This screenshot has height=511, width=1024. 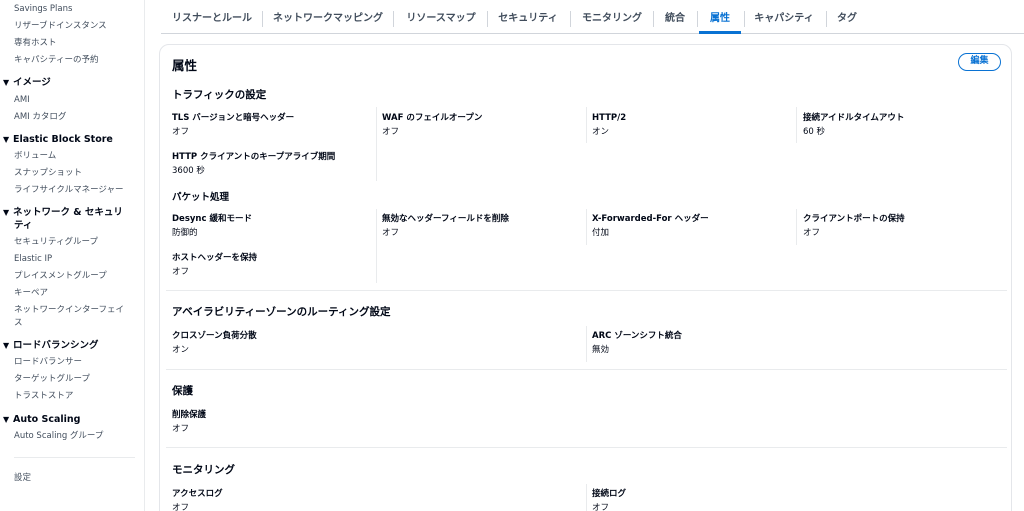 I want to click on sidebar-item-ami-catalog: AMI カタログ, so click(x=40, y=117).